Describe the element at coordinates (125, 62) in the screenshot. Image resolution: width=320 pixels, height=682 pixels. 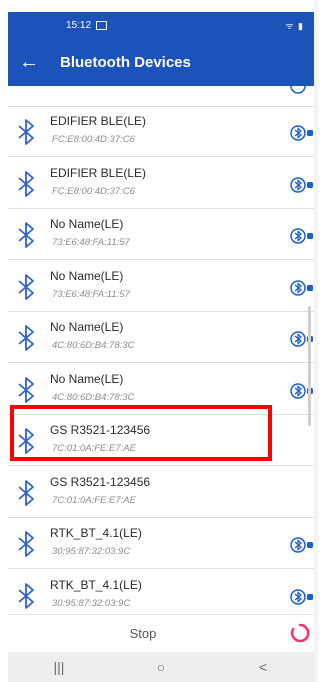
I see `page-title: Bluetooth Devices` at that location.